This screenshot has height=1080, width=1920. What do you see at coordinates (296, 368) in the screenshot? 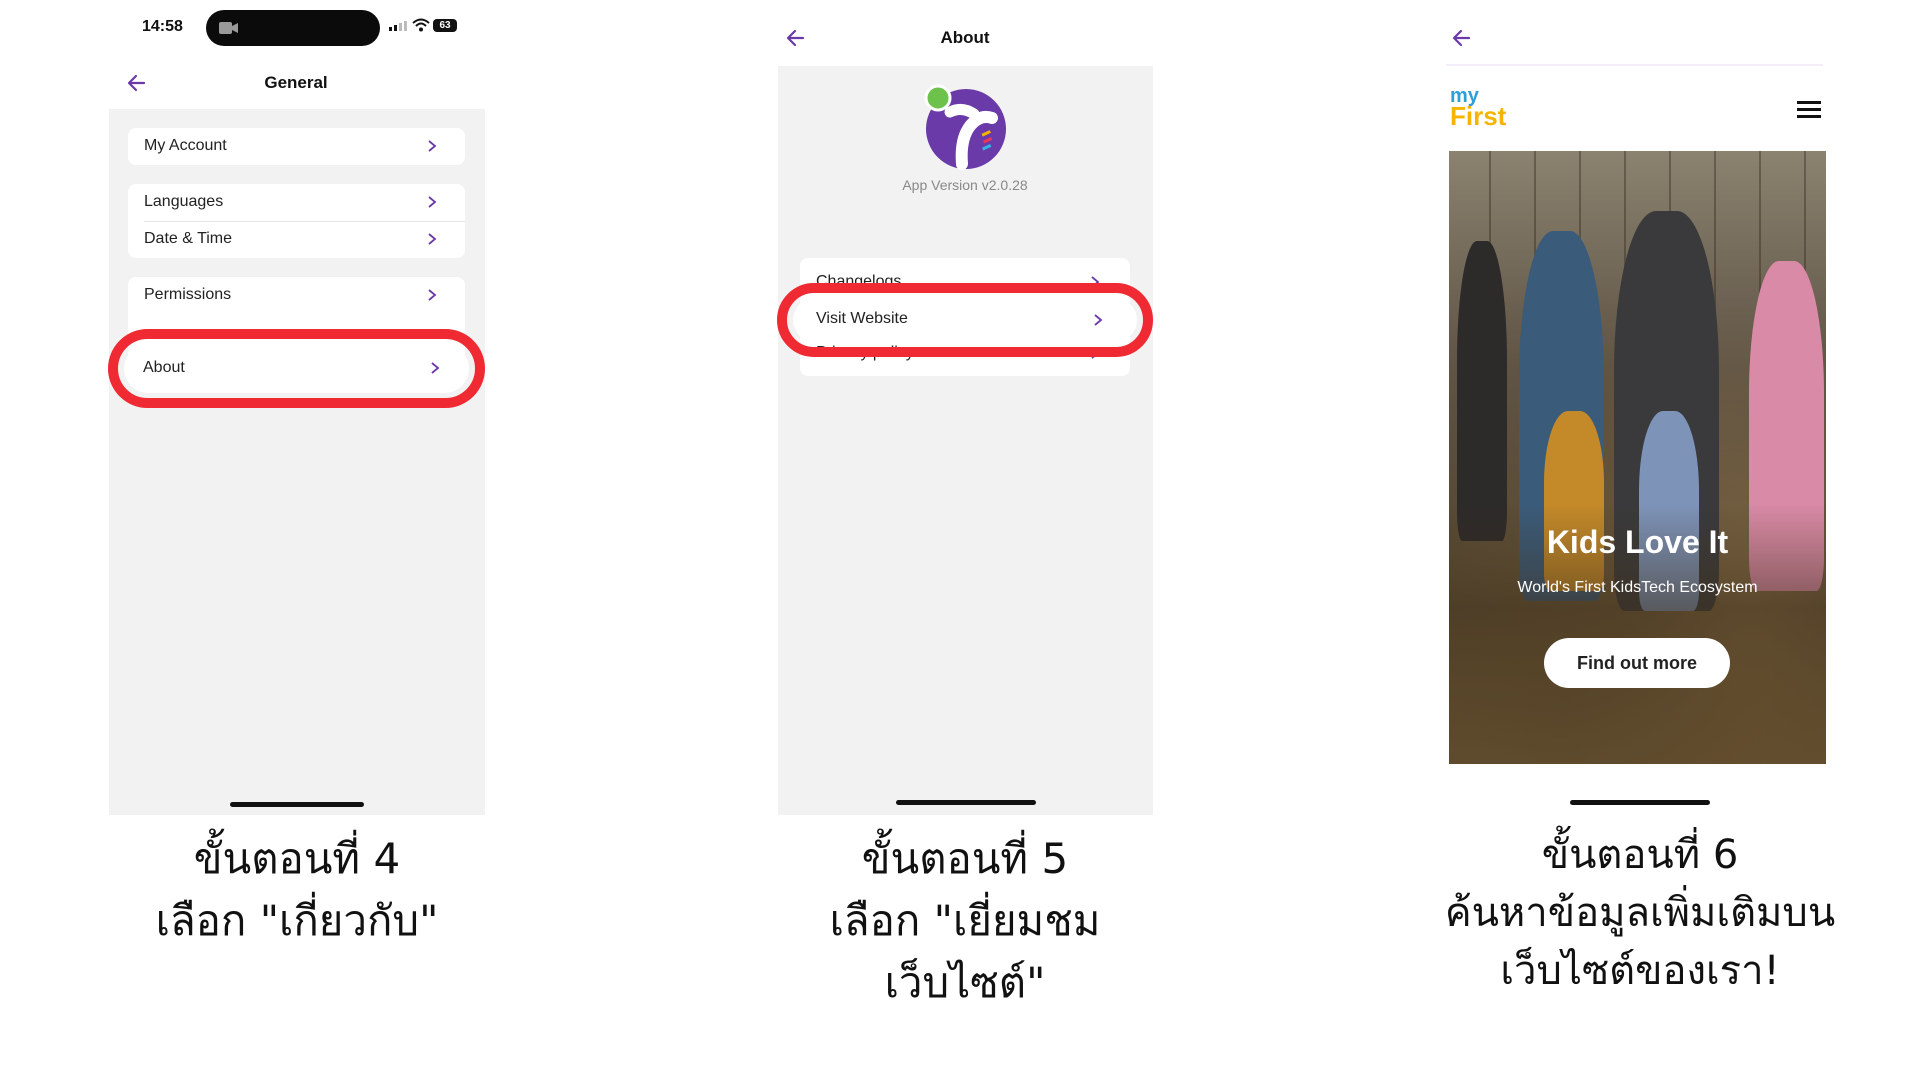
I see `row-about: About` at bounding box center [296, 368].